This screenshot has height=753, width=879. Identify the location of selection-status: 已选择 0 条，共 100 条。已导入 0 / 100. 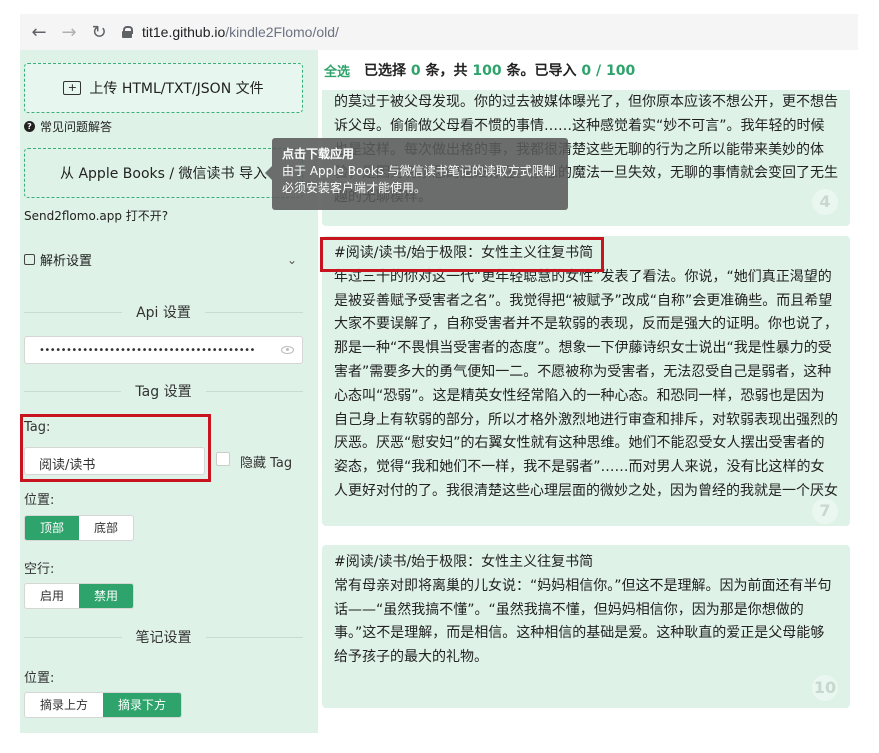
(499, 70).